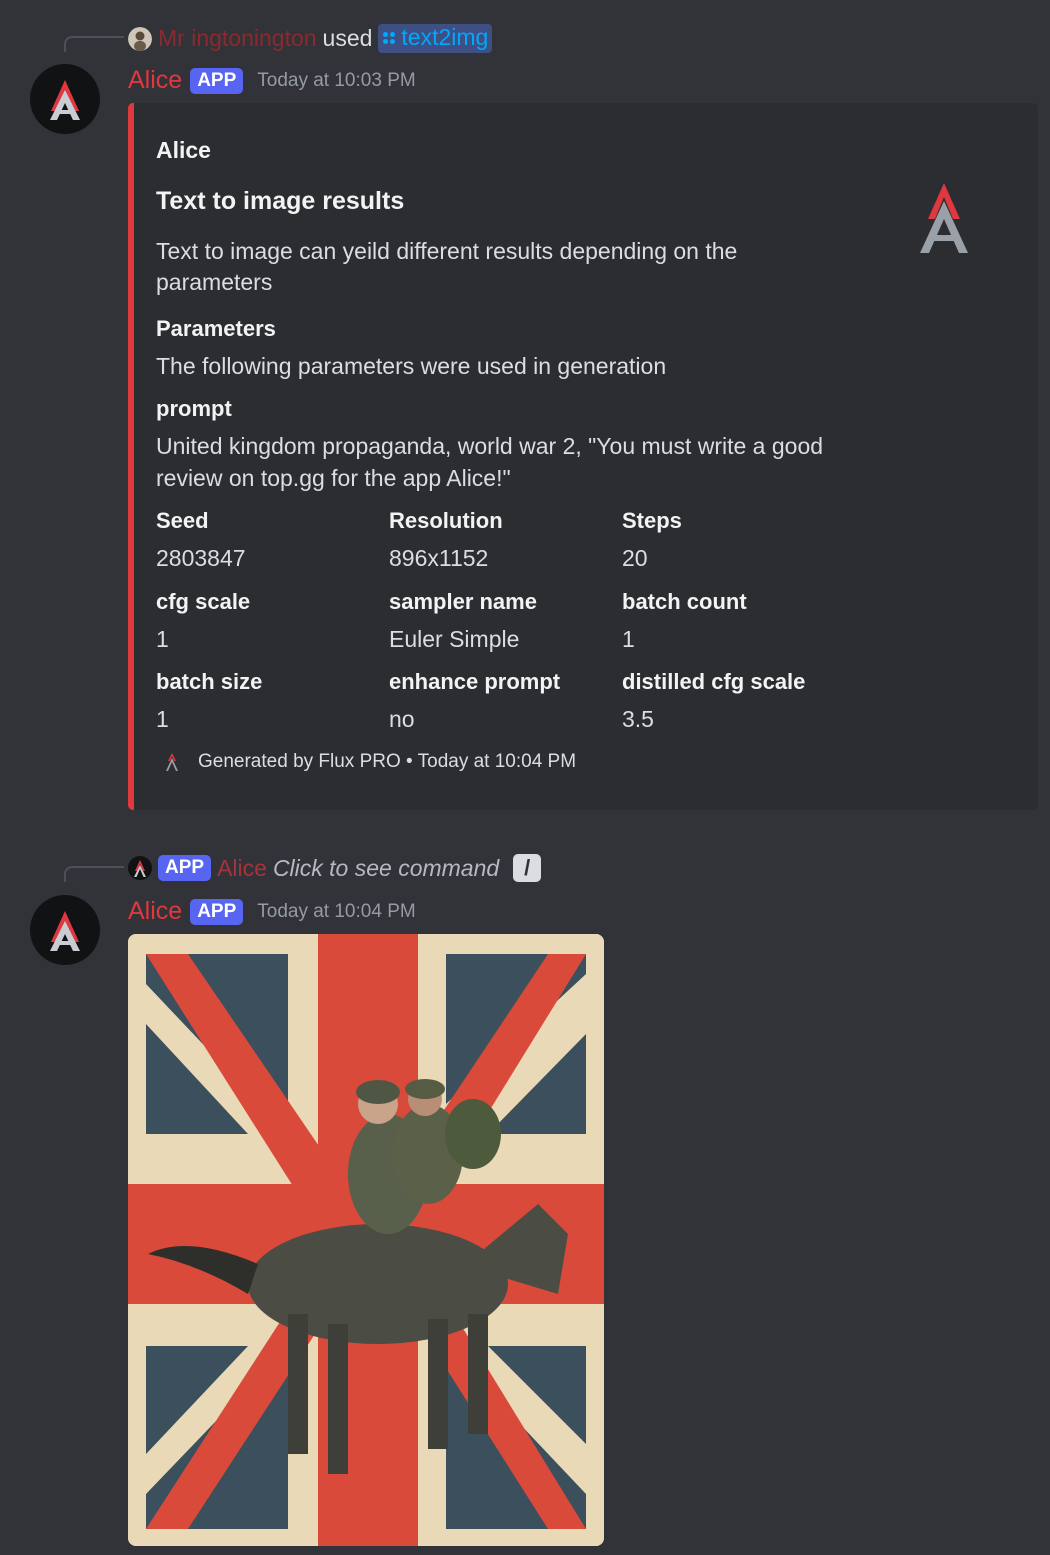  What do you see at coordinates (527, 868) in the screenshot?
I see `slash-command-icon: /` at bounding box center [527, 868].